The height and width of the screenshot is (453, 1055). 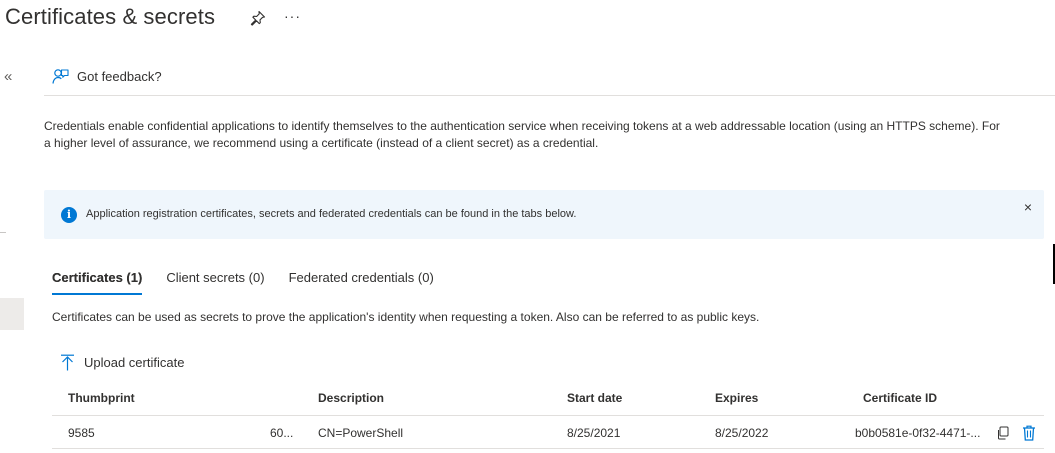 I want to click on column-thumbprint: Thumbprint, so click(x=101, y=398).